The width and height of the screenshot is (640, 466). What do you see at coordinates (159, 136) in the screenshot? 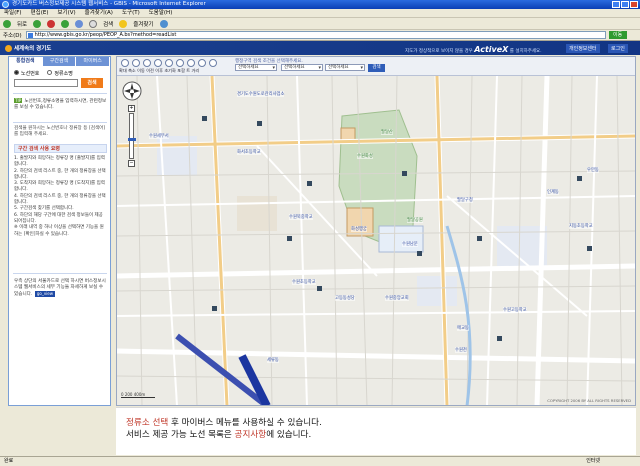
I see `map-place-label: 수원세무서` at bounding box center [159, 136].